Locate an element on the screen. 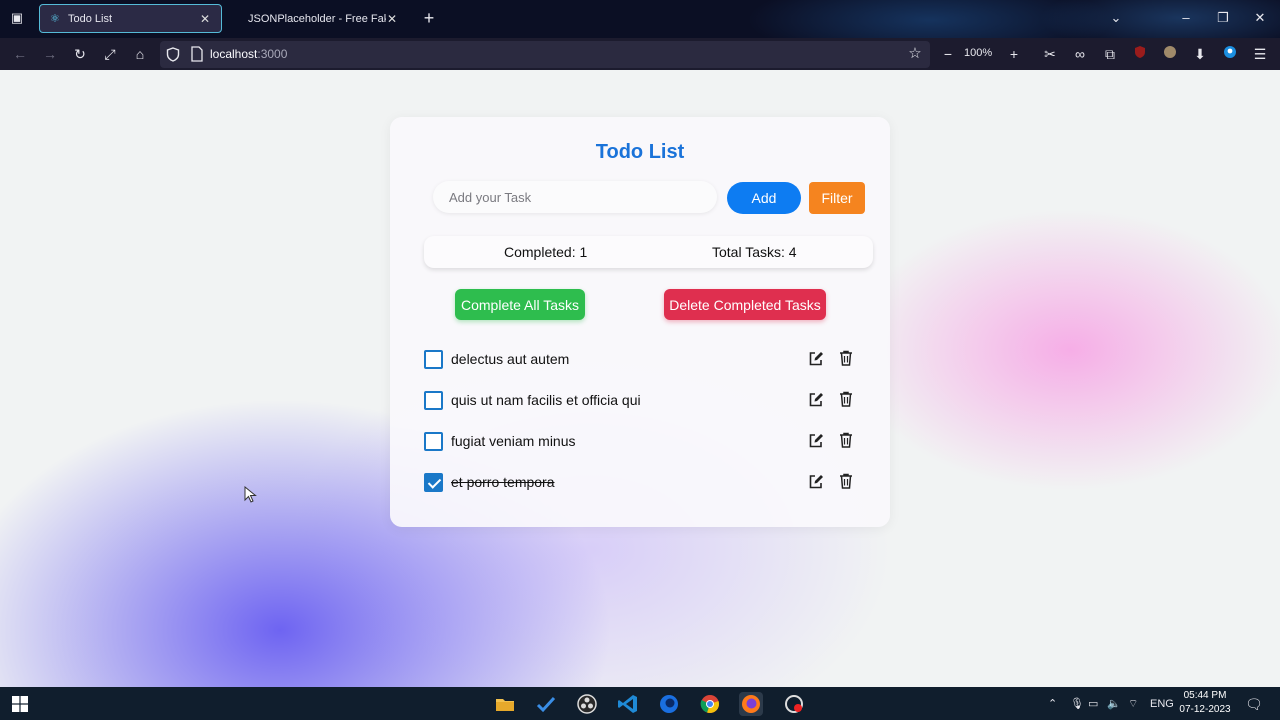  wifi-icon: ⌔ is located at coordinates (1133, 704).